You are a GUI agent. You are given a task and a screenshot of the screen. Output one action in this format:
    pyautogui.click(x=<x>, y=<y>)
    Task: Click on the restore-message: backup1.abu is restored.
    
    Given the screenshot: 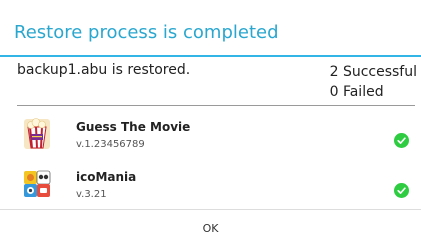 What is the action you would take?
    pyautogui.click(x=104, y=70)
    